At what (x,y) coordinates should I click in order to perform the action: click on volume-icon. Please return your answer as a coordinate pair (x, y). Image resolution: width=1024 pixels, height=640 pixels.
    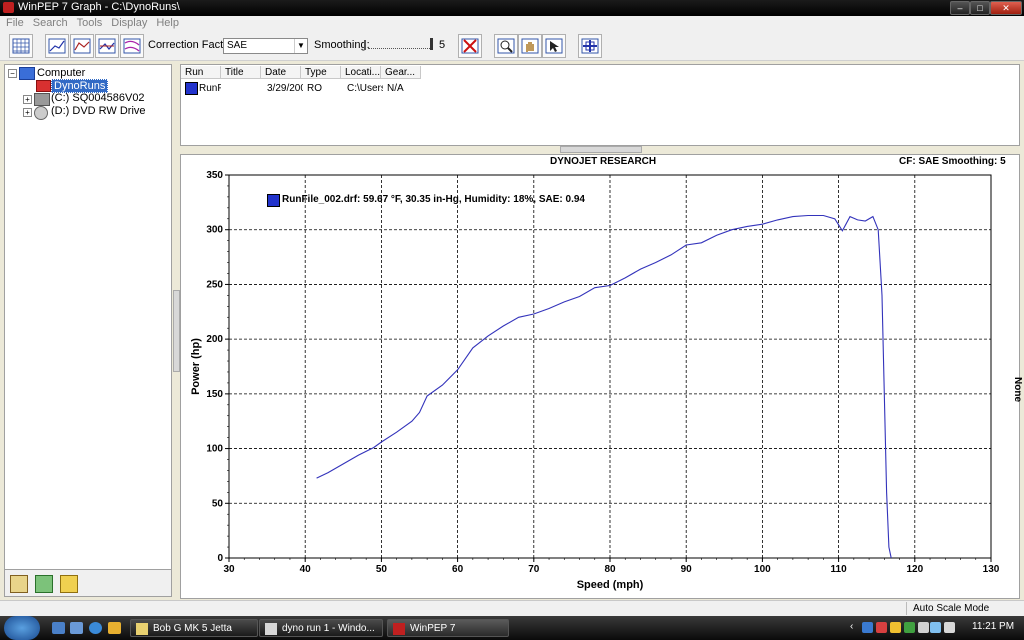
    Looking at the image, I should click on (949, 627).